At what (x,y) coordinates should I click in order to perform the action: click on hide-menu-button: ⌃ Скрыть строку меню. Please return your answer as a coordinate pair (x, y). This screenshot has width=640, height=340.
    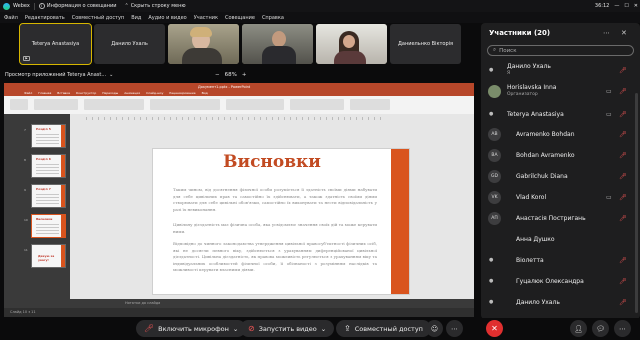
    Looking at the image, I should click on (154, 6).